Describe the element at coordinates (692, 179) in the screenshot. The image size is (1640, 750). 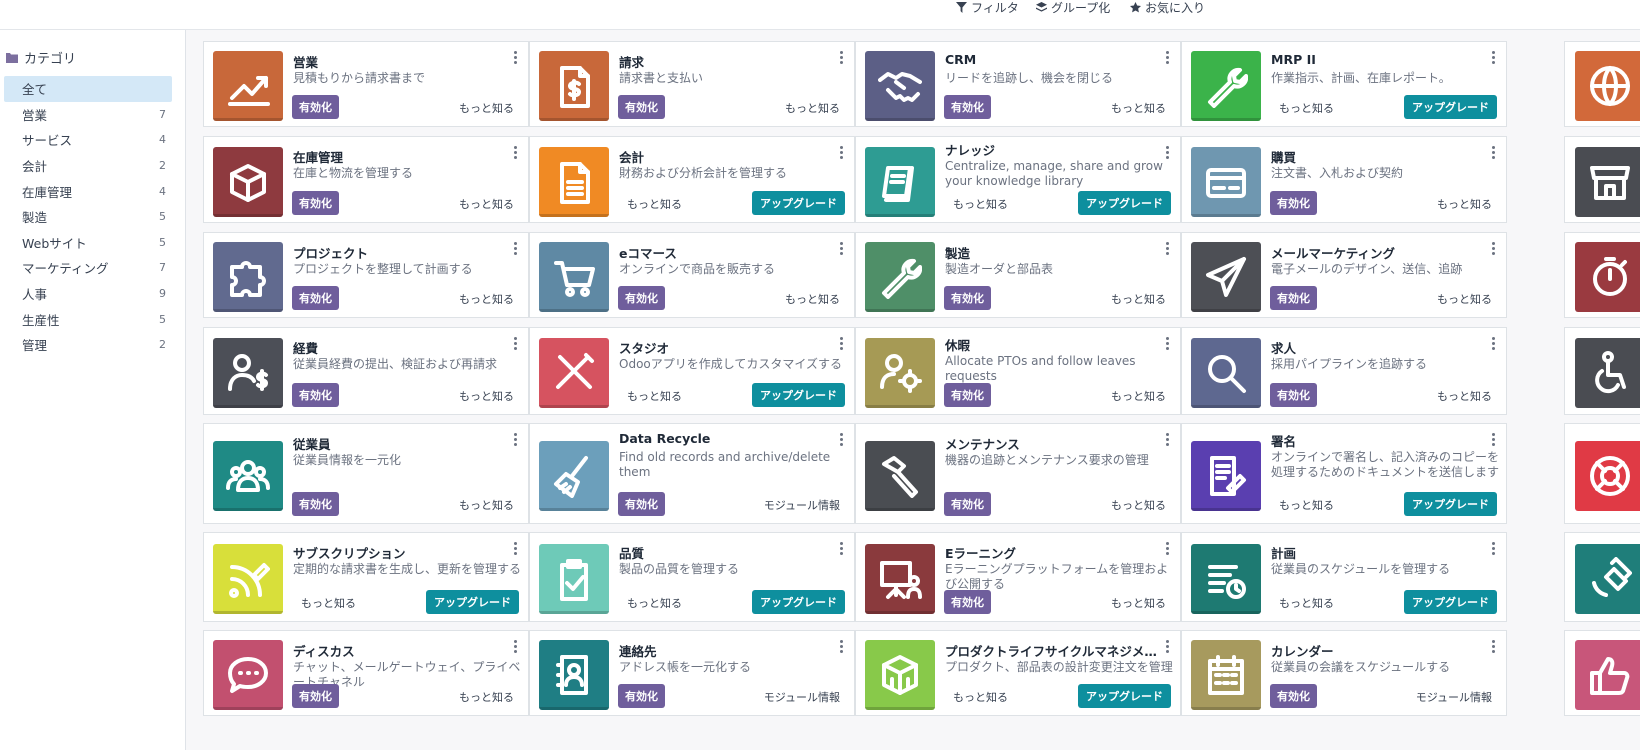
I see `app-card: 会計 財務および分析会計を管理する もっと知る アップグレード` at that location.